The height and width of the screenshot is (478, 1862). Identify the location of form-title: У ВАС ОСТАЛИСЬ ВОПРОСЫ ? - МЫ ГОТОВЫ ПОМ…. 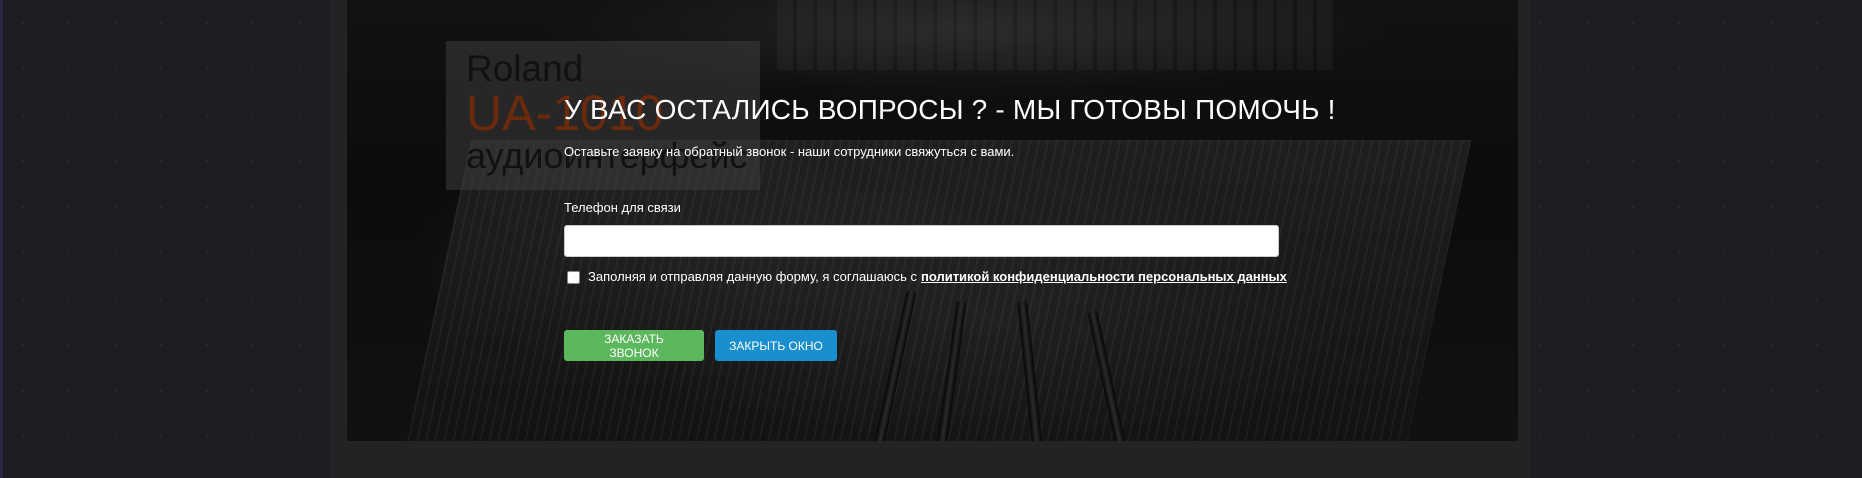
(950, 109).